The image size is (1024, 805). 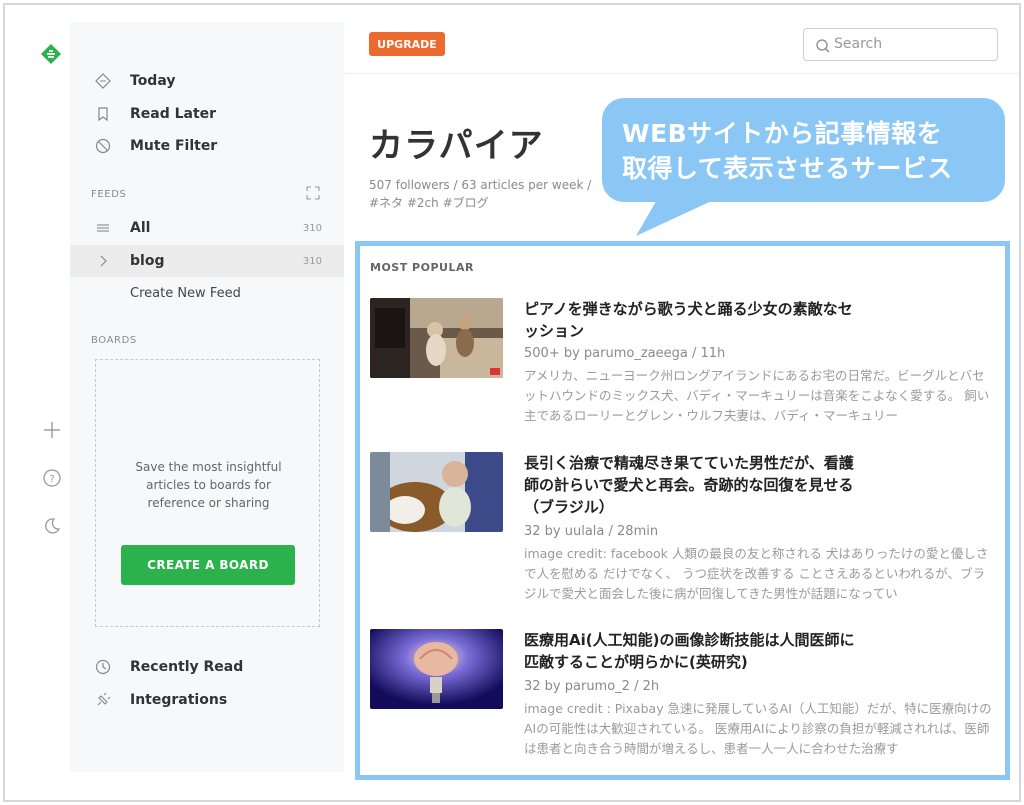 I want to click on plug-icon, so click(x=104, y=699).